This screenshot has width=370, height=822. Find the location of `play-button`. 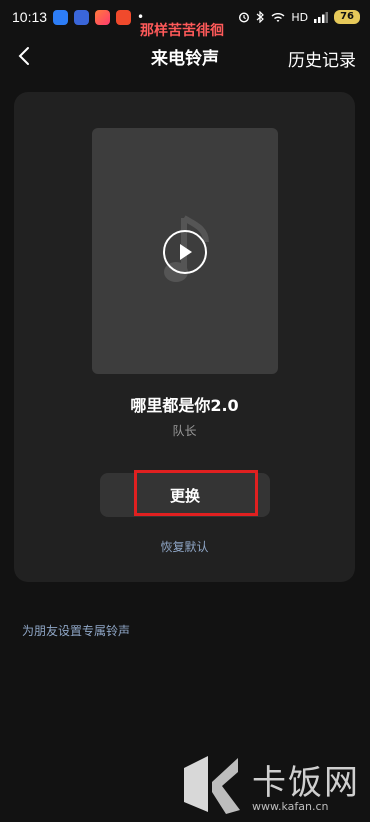

play-button is located at coordinates (185, 252).